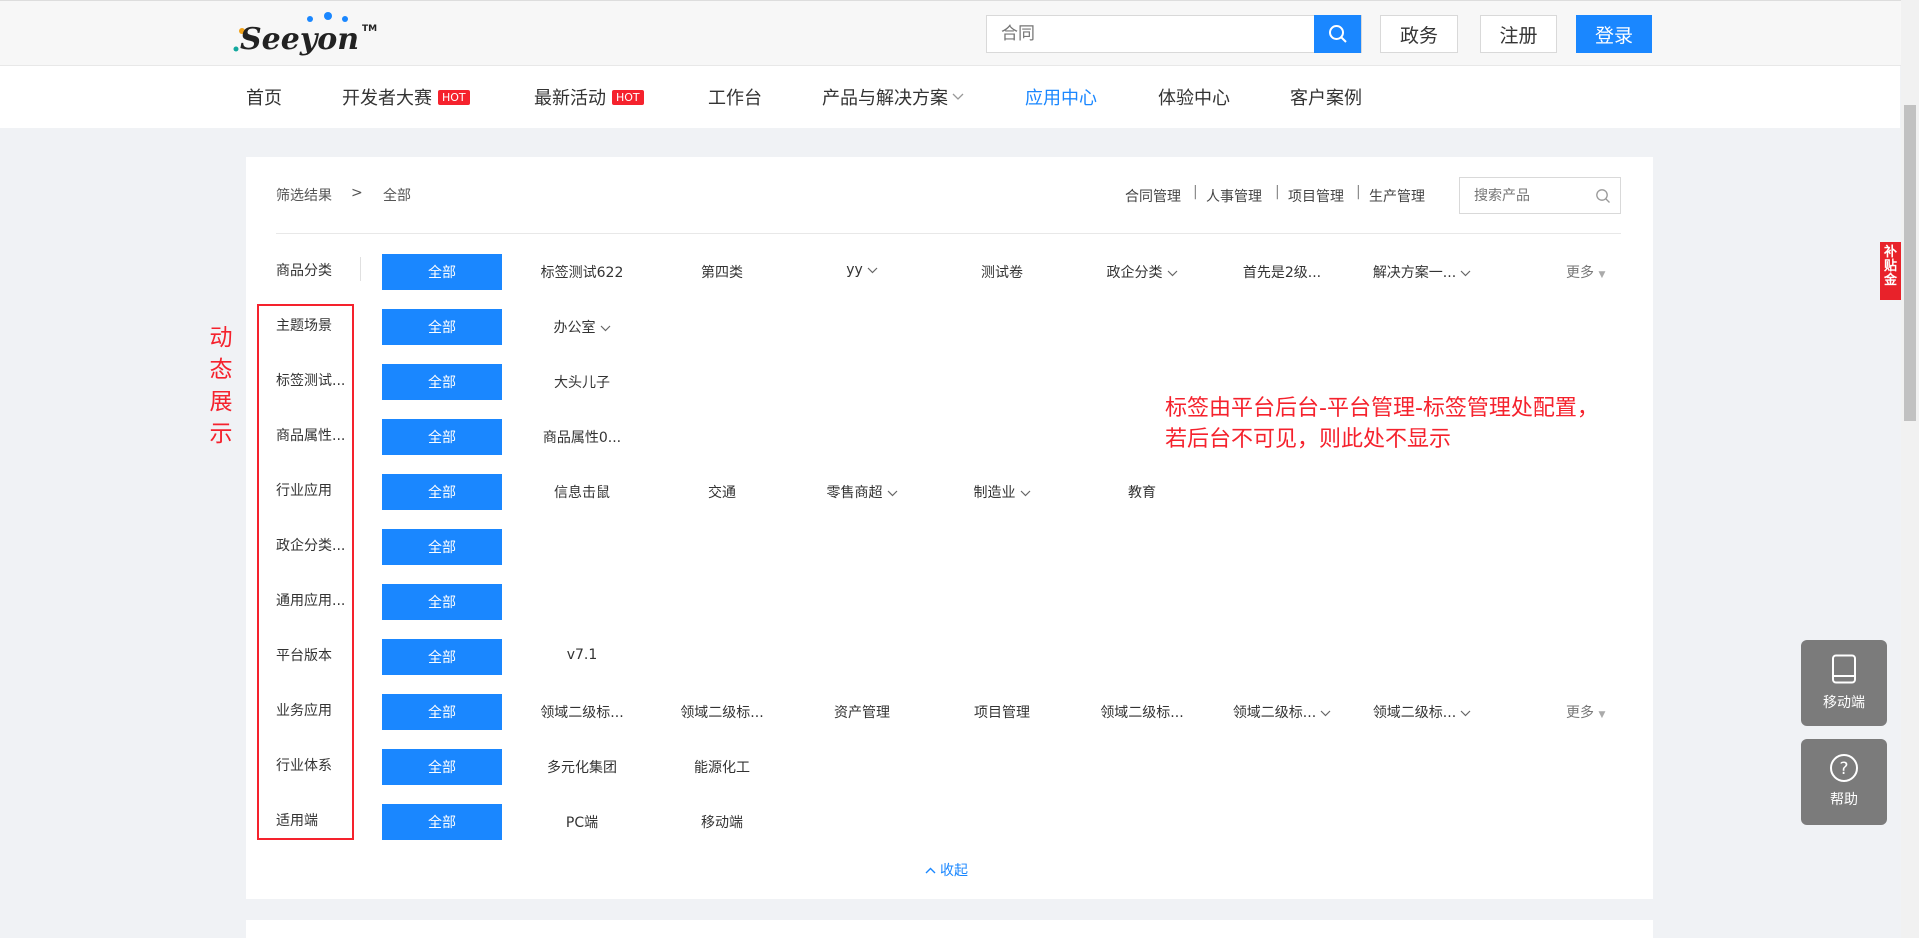  I want to click on filter-option: 信息击鼠, so click(582, 492).